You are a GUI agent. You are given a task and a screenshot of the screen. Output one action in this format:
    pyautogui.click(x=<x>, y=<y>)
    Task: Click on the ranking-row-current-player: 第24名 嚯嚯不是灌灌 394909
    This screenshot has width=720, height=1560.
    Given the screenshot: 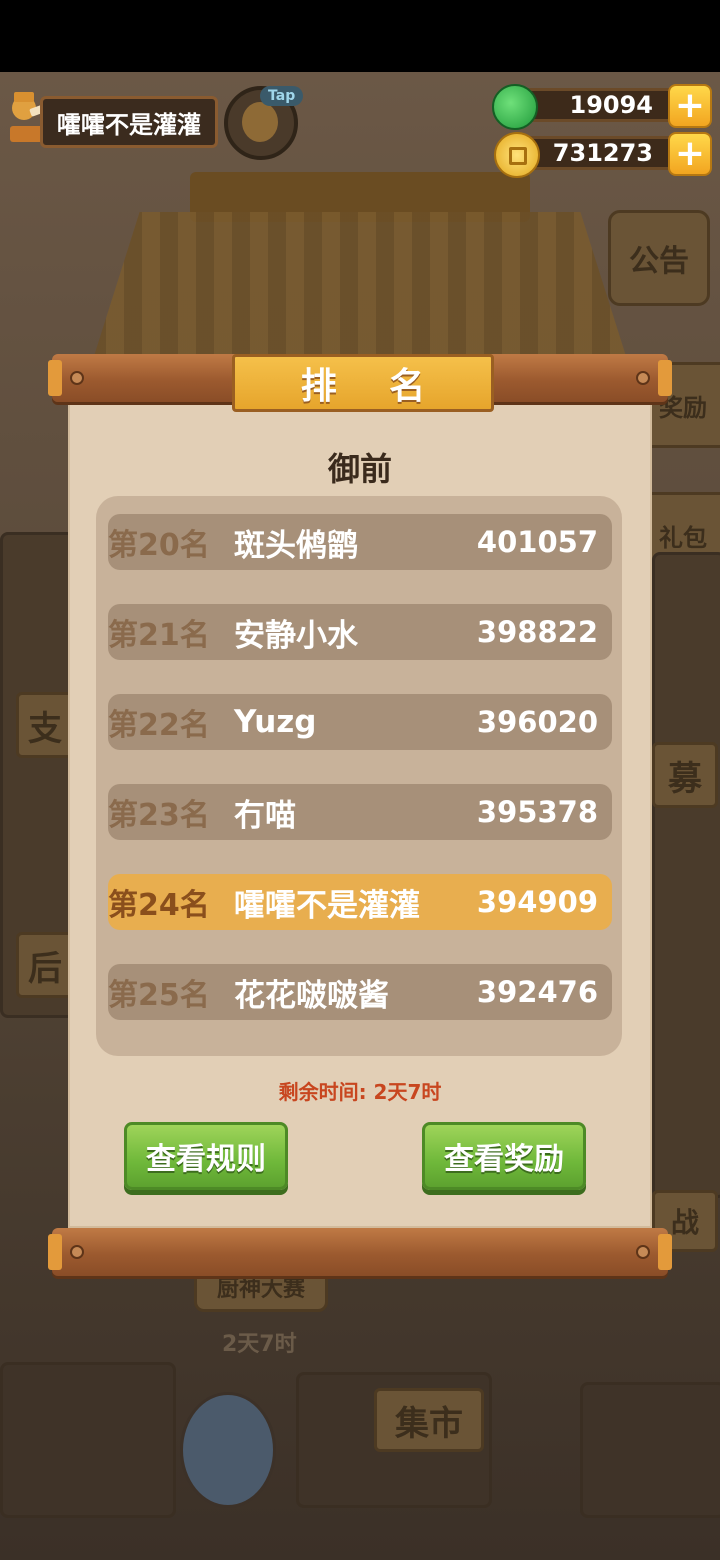 What is the action you would take?
    pyautogui.click(x=360, y=902)
    